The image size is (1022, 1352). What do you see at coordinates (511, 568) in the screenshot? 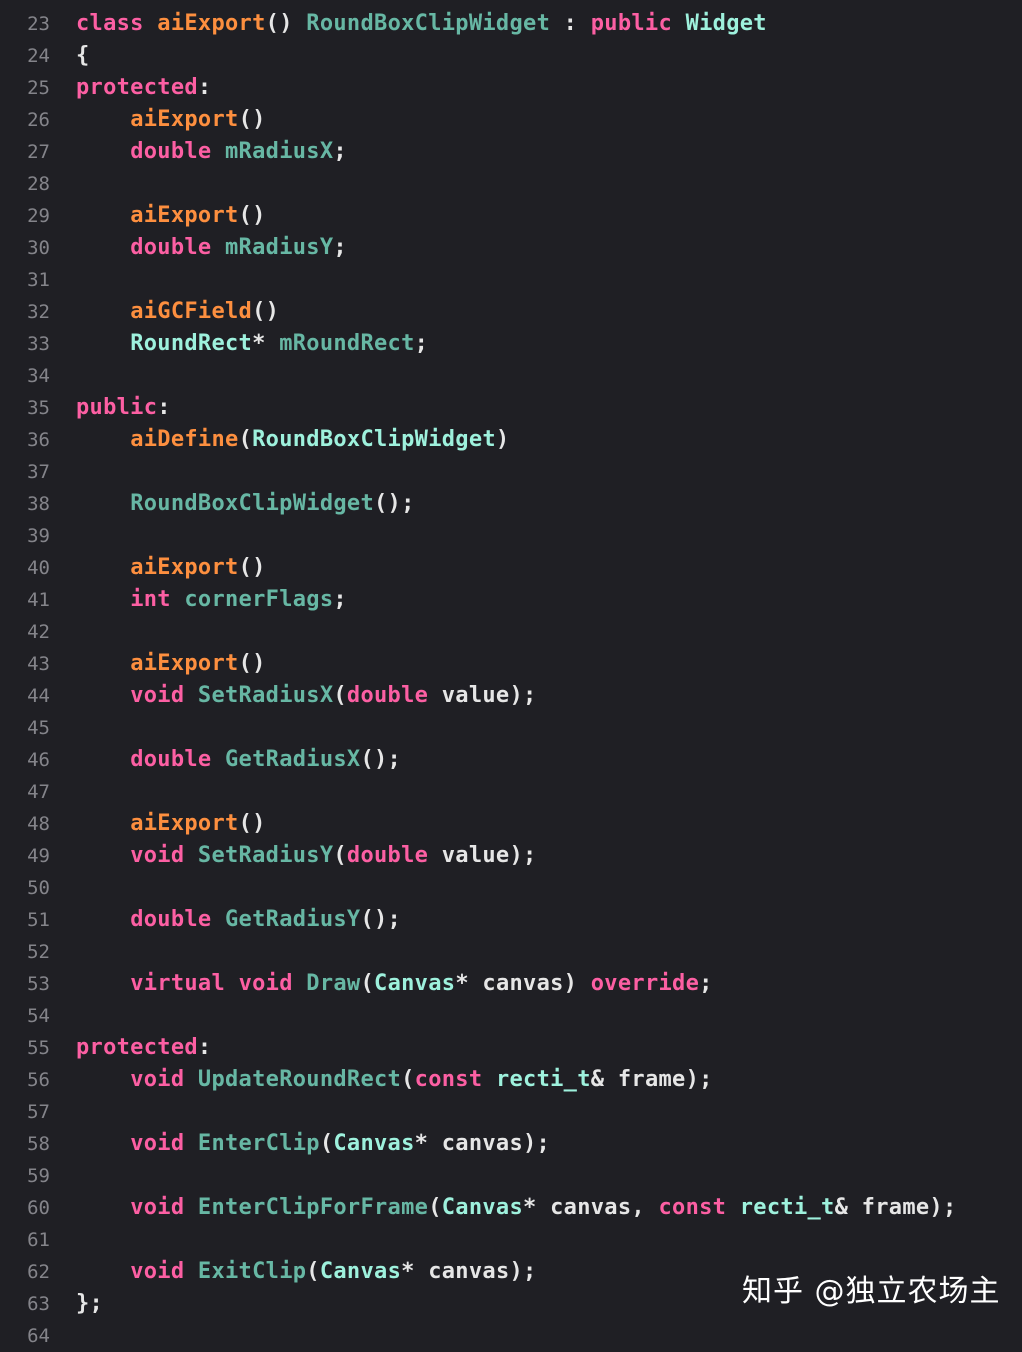
I see `code-line: 40 aiExport()` at bounding box center [511, 568].